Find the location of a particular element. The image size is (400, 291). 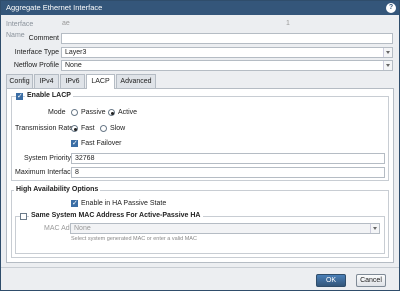

tab-ipv6: IPv6 is located at coordinates (72, 81).